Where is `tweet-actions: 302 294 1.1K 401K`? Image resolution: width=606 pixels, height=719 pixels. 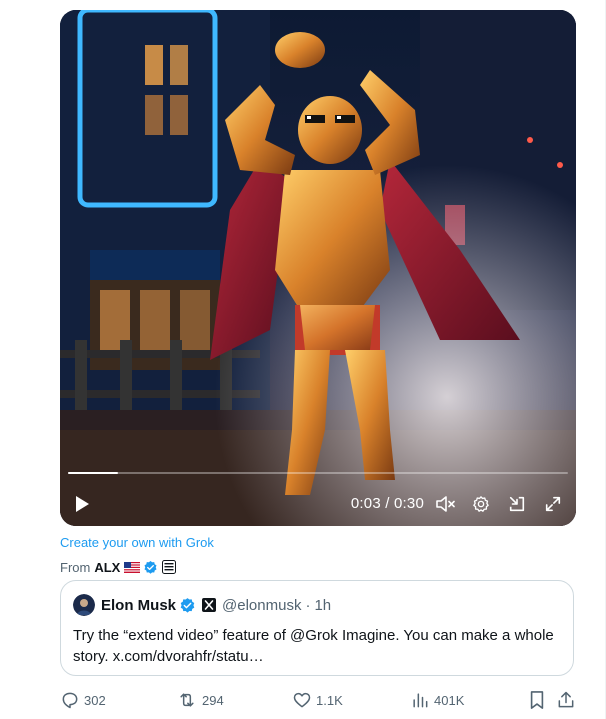
tweet-actions: 302 294 1.1K 401K is located at coordinates (318, 700).